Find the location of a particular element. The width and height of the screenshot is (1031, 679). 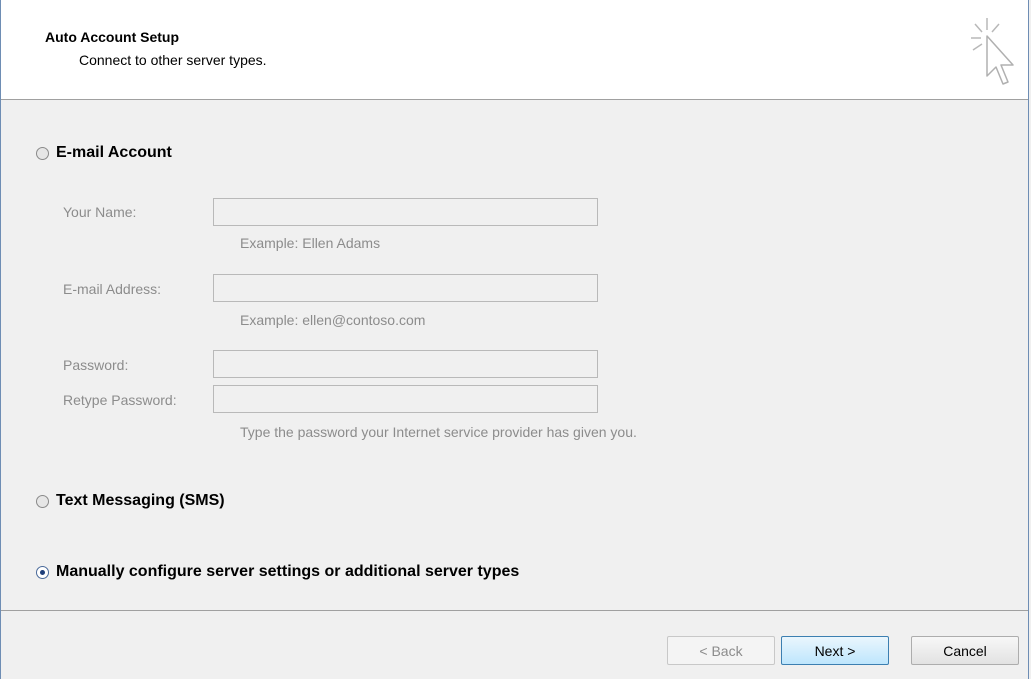

cursor-click-icon is located at coordinates (992, 51).